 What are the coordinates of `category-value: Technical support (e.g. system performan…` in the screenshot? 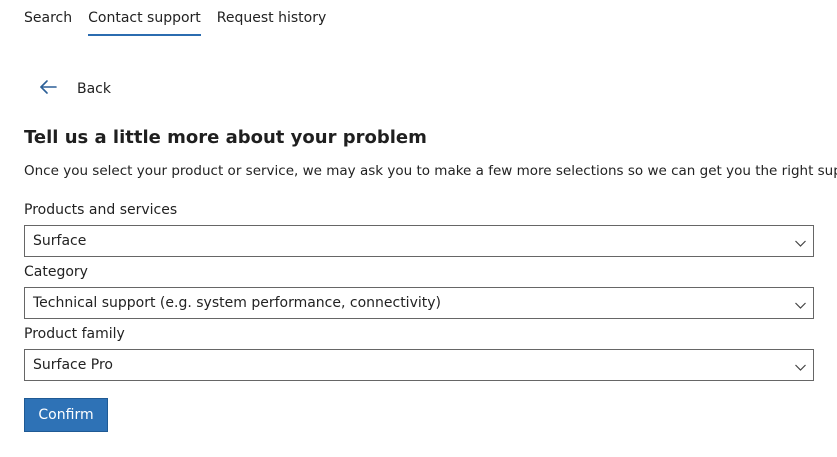 It's located at (237, 303).